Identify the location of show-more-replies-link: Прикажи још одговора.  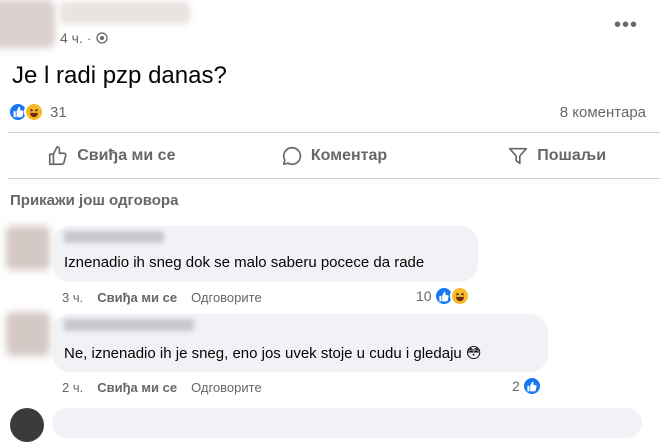
(94, 200).